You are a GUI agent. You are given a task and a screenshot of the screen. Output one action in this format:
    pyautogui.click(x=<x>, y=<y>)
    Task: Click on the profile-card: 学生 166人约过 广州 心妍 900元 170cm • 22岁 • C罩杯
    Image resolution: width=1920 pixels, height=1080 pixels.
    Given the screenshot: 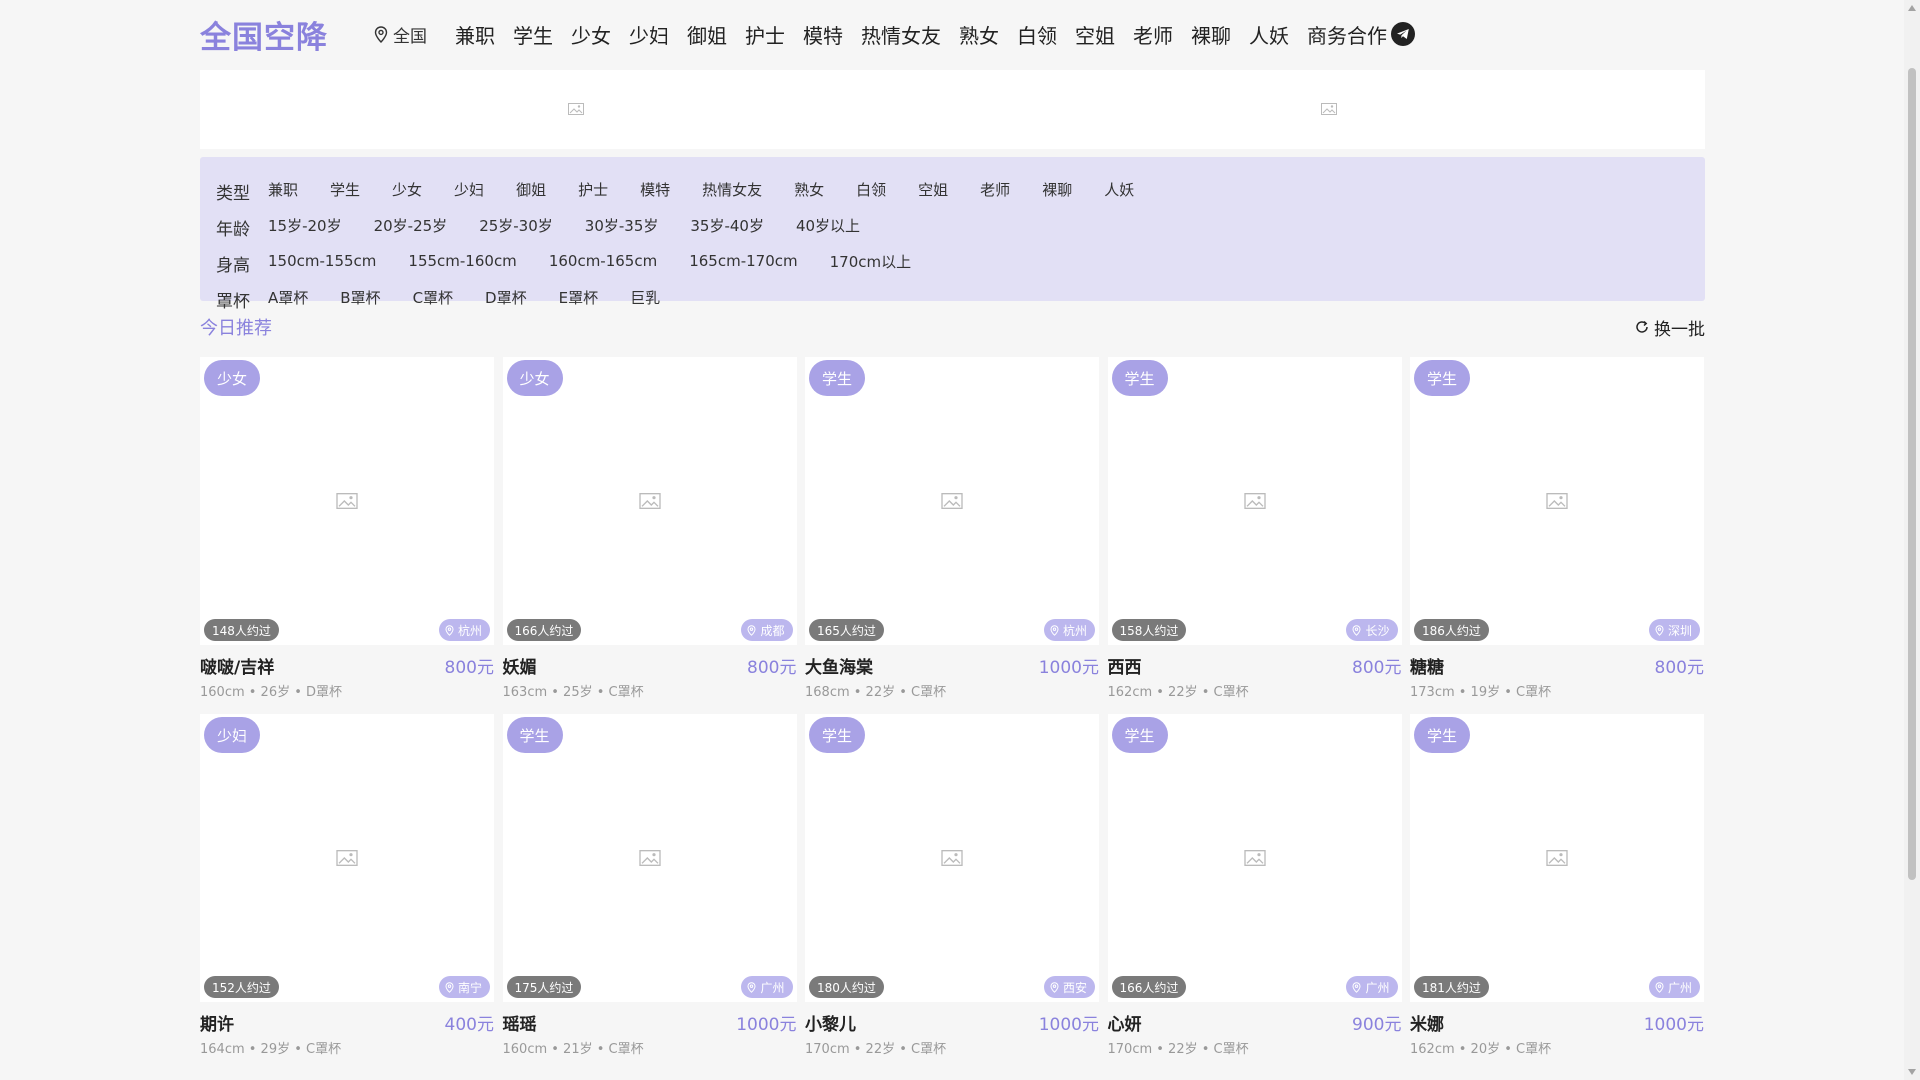 What is the action you would take?
    pyautogui.click(x=1254, y=885)
    